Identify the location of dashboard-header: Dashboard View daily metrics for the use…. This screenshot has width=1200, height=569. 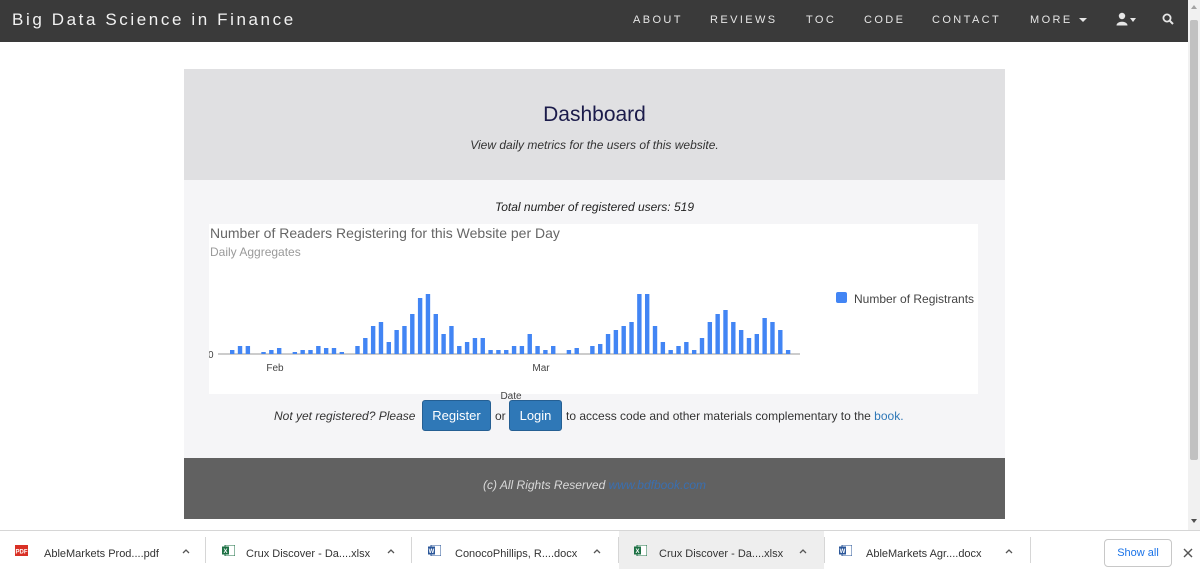
(594, 124).